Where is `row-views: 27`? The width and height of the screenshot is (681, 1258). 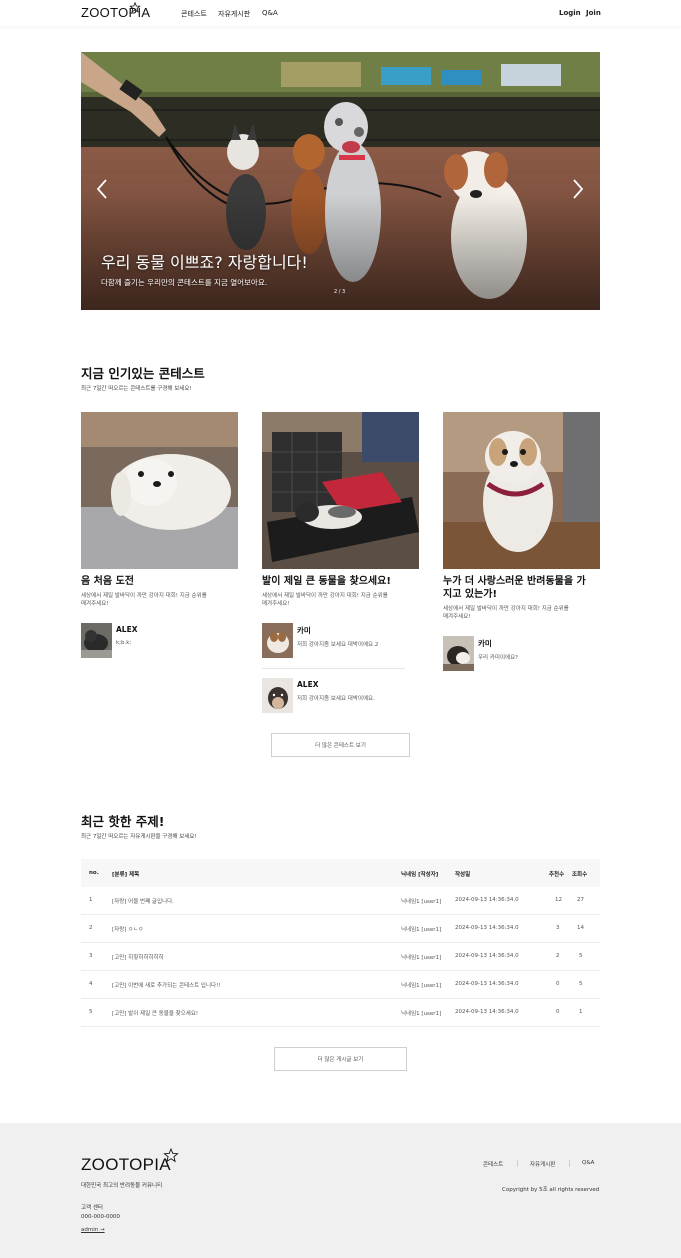 row-views: 27 is located at coordinates (580, 900).